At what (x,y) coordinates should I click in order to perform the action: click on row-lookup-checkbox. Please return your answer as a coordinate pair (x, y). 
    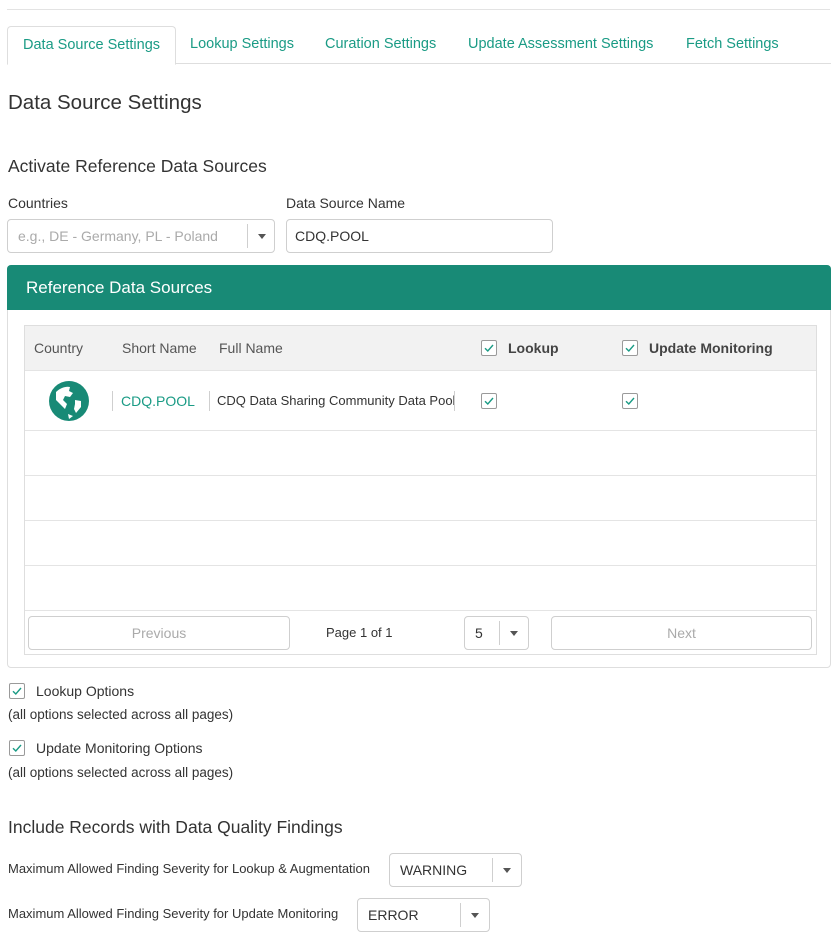
    Looking at the image, I should click on (489, 400).